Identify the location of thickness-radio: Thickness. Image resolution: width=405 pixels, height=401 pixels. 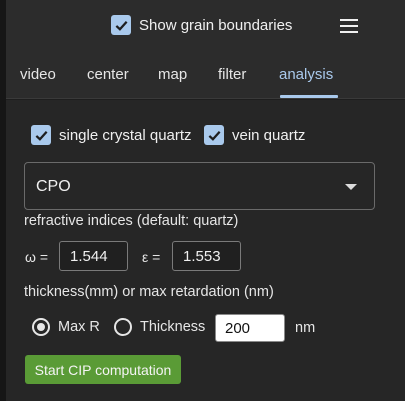
(159, 327).